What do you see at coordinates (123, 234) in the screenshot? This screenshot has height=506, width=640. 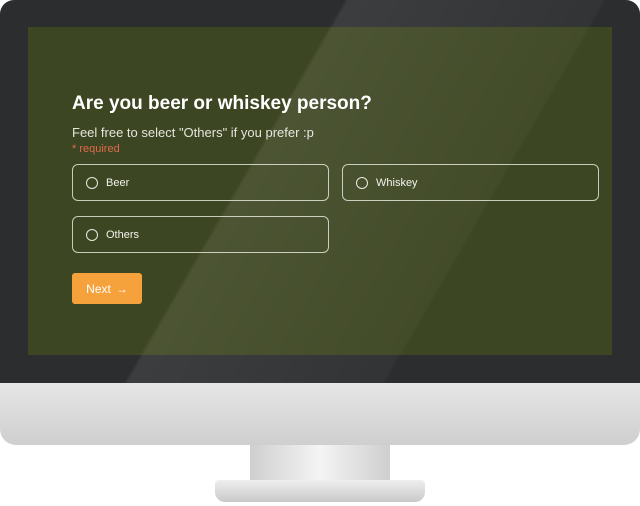 I see `option-label: Others` at bounding box center [123, 234].